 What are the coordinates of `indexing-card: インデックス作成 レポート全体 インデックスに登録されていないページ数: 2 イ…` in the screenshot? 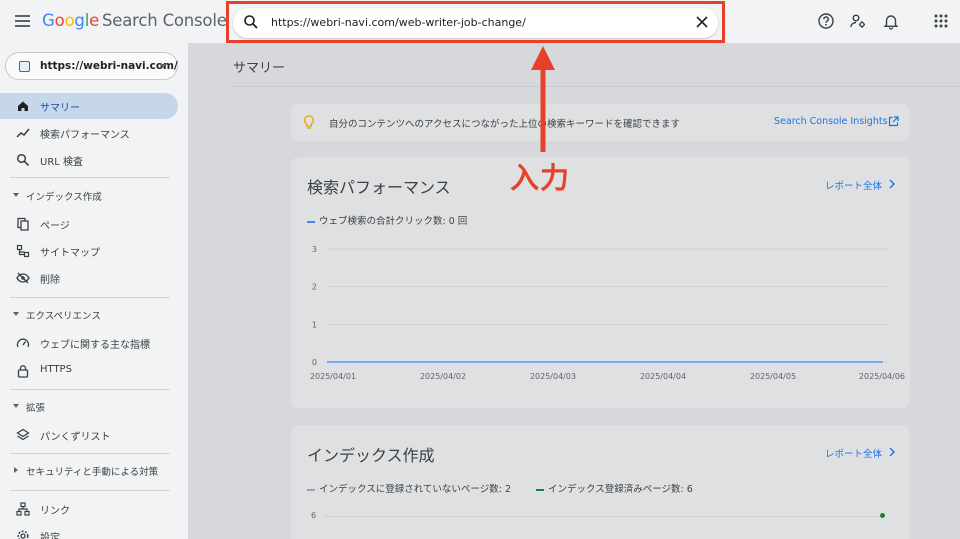 It's located at (600, 482).